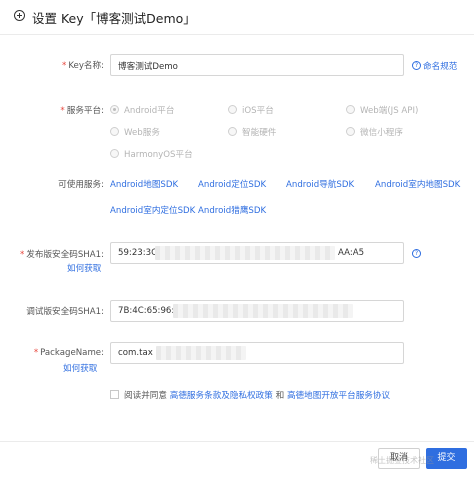 This screenshot has height=478, width=474. I want to click on release-sha1-howto-link: 如何获取, so click(84, 268).